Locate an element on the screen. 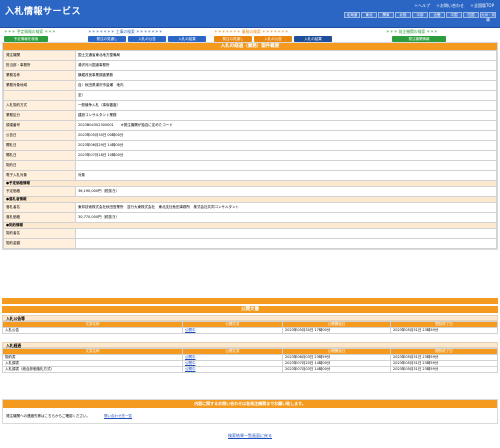 This screenshot has width=500, height=448. region-kanto: 関東 is located at coordinates (386, 15).